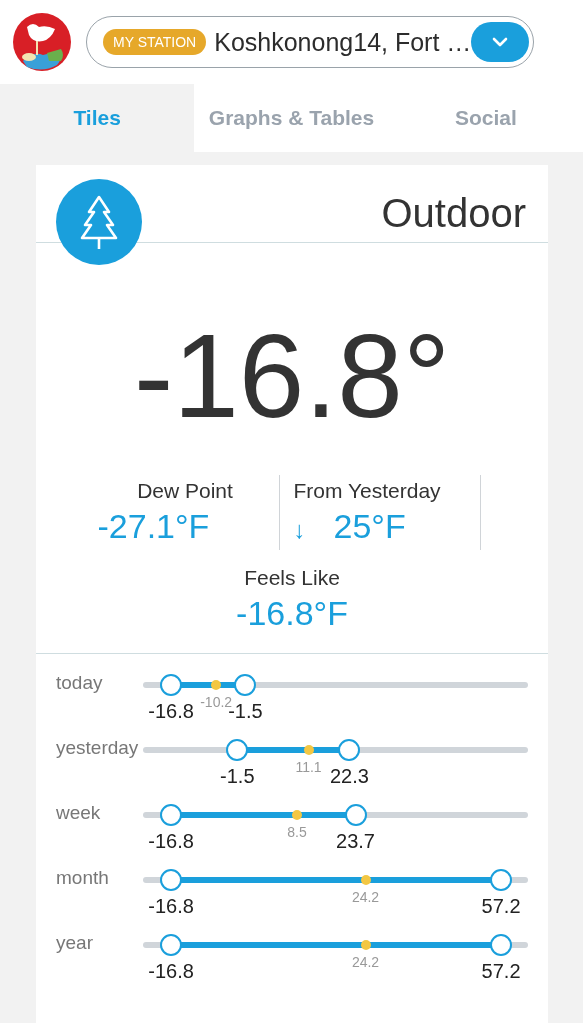  I want to click on tree-icon, so click(99, 222).